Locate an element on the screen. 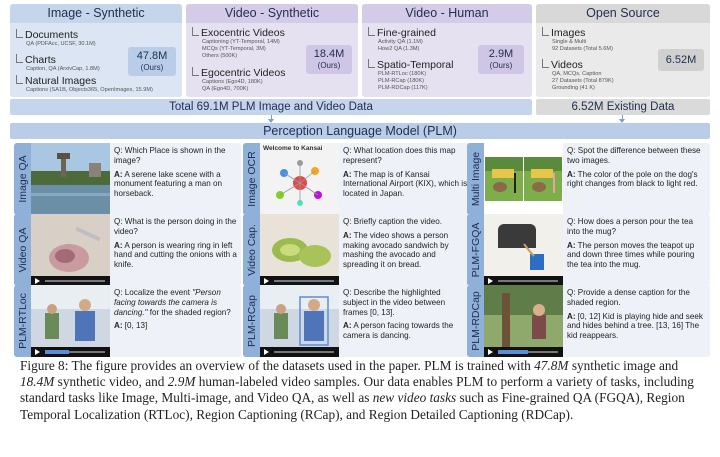  lake-monument-image is located at coordinates (70, 179).